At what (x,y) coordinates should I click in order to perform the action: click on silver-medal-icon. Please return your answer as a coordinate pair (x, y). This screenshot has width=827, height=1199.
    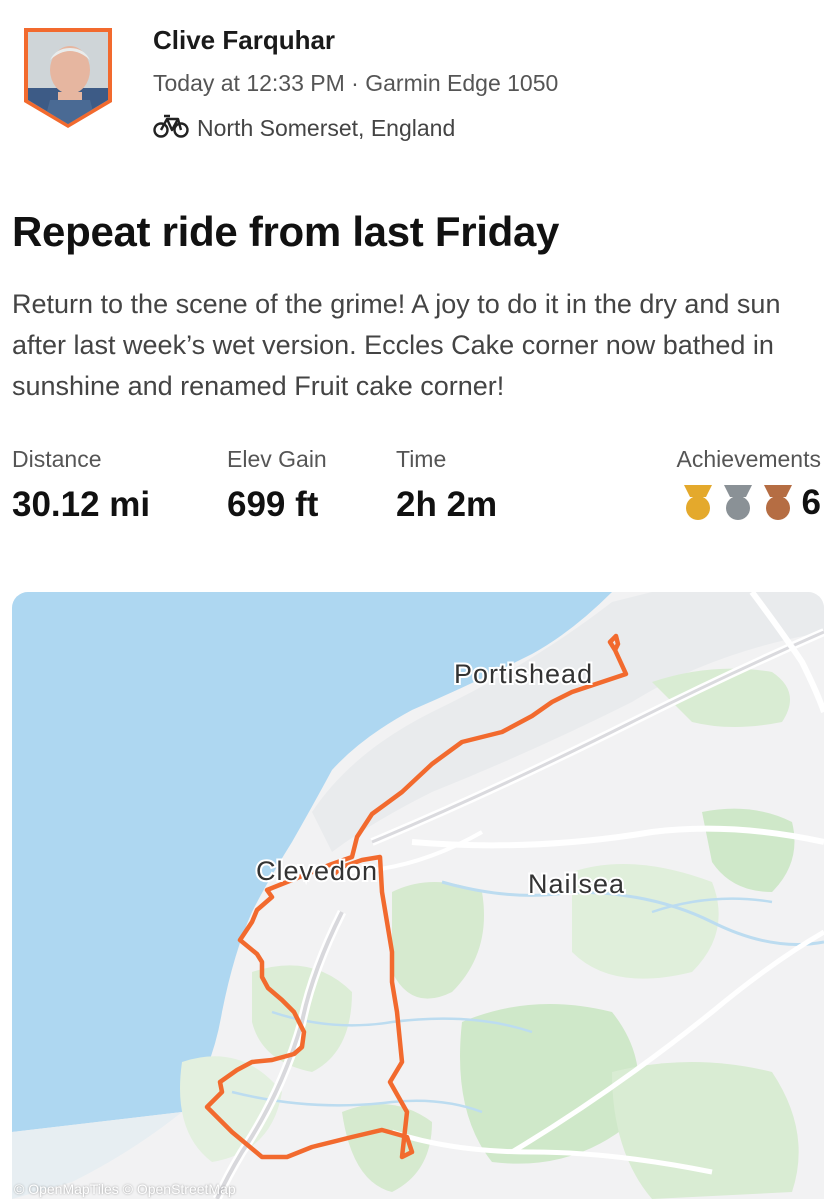
    Looking at the image, I should click on (737, 502).